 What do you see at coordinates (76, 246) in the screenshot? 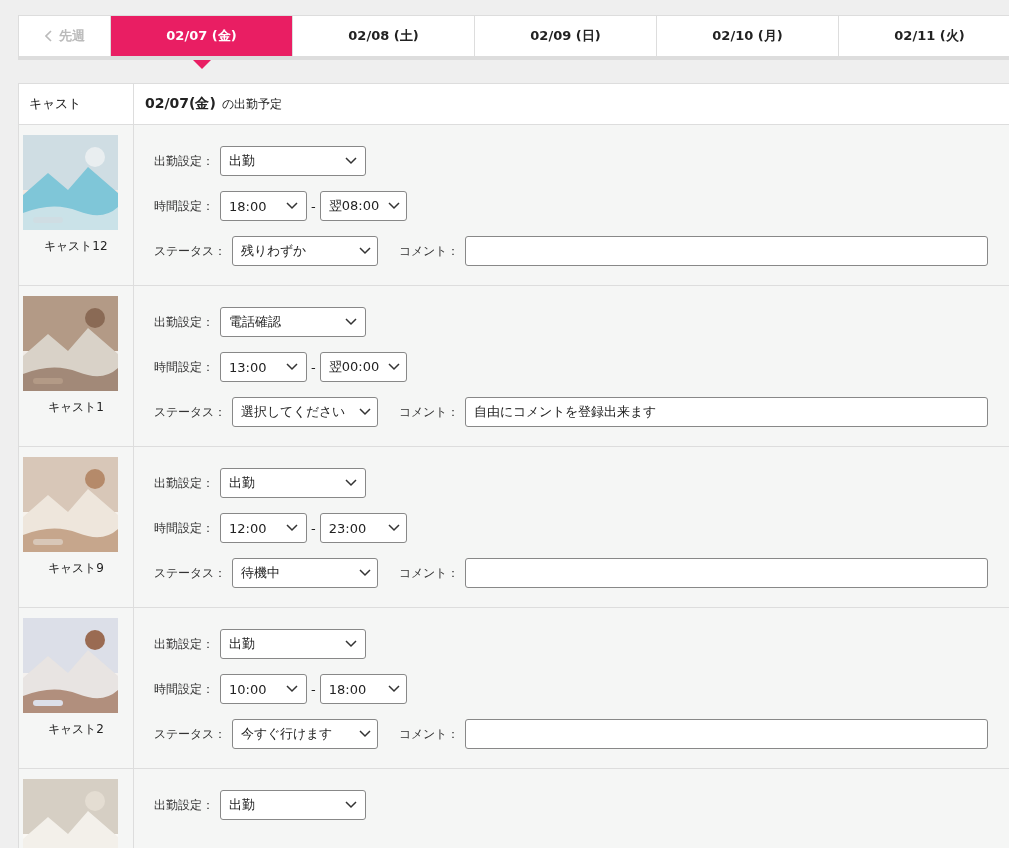
I see `cast-name: キャスト12` at bounding box center [76, 246].